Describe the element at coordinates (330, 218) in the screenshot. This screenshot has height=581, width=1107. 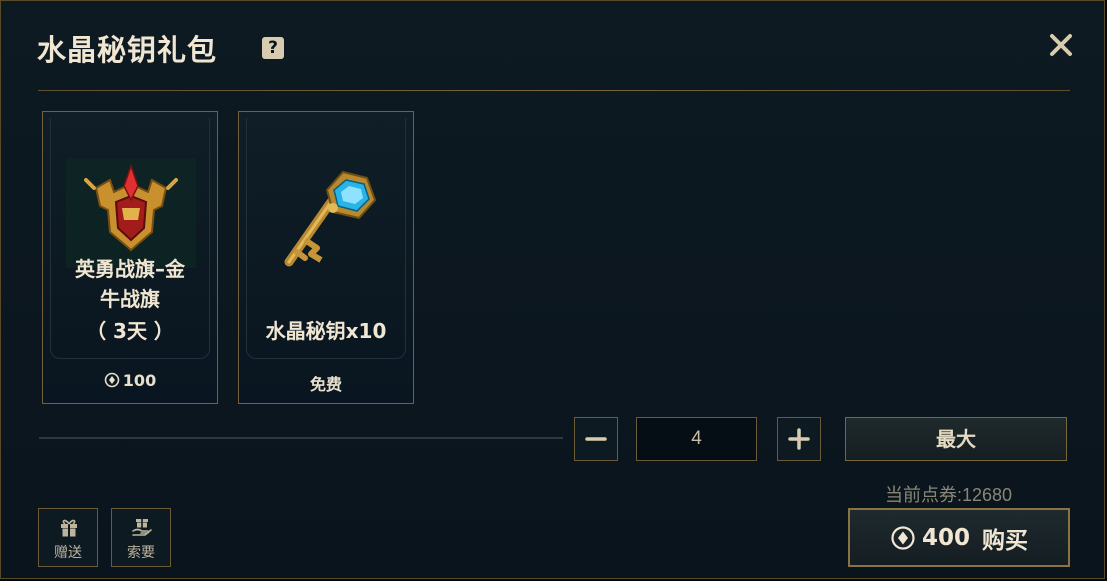
I see `hextech-key-icon` at that location.